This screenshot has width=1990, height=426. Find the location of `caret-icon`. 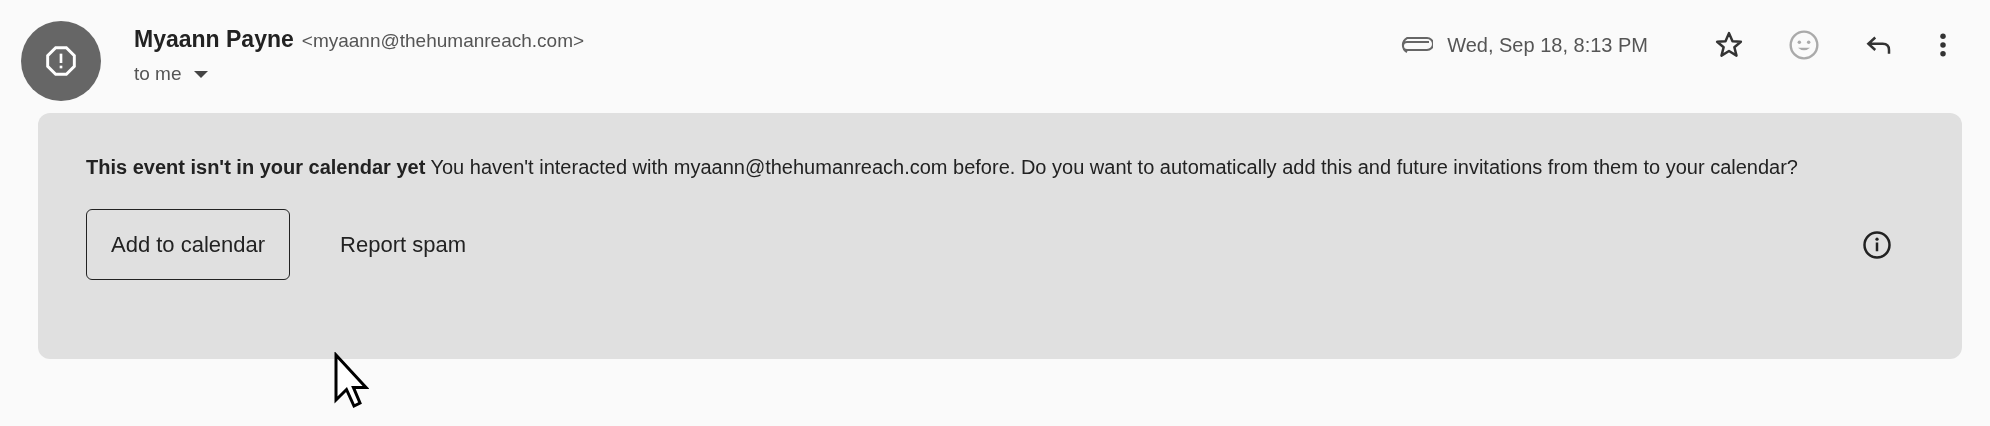

caret-icon is located at coordinates (200, 74).